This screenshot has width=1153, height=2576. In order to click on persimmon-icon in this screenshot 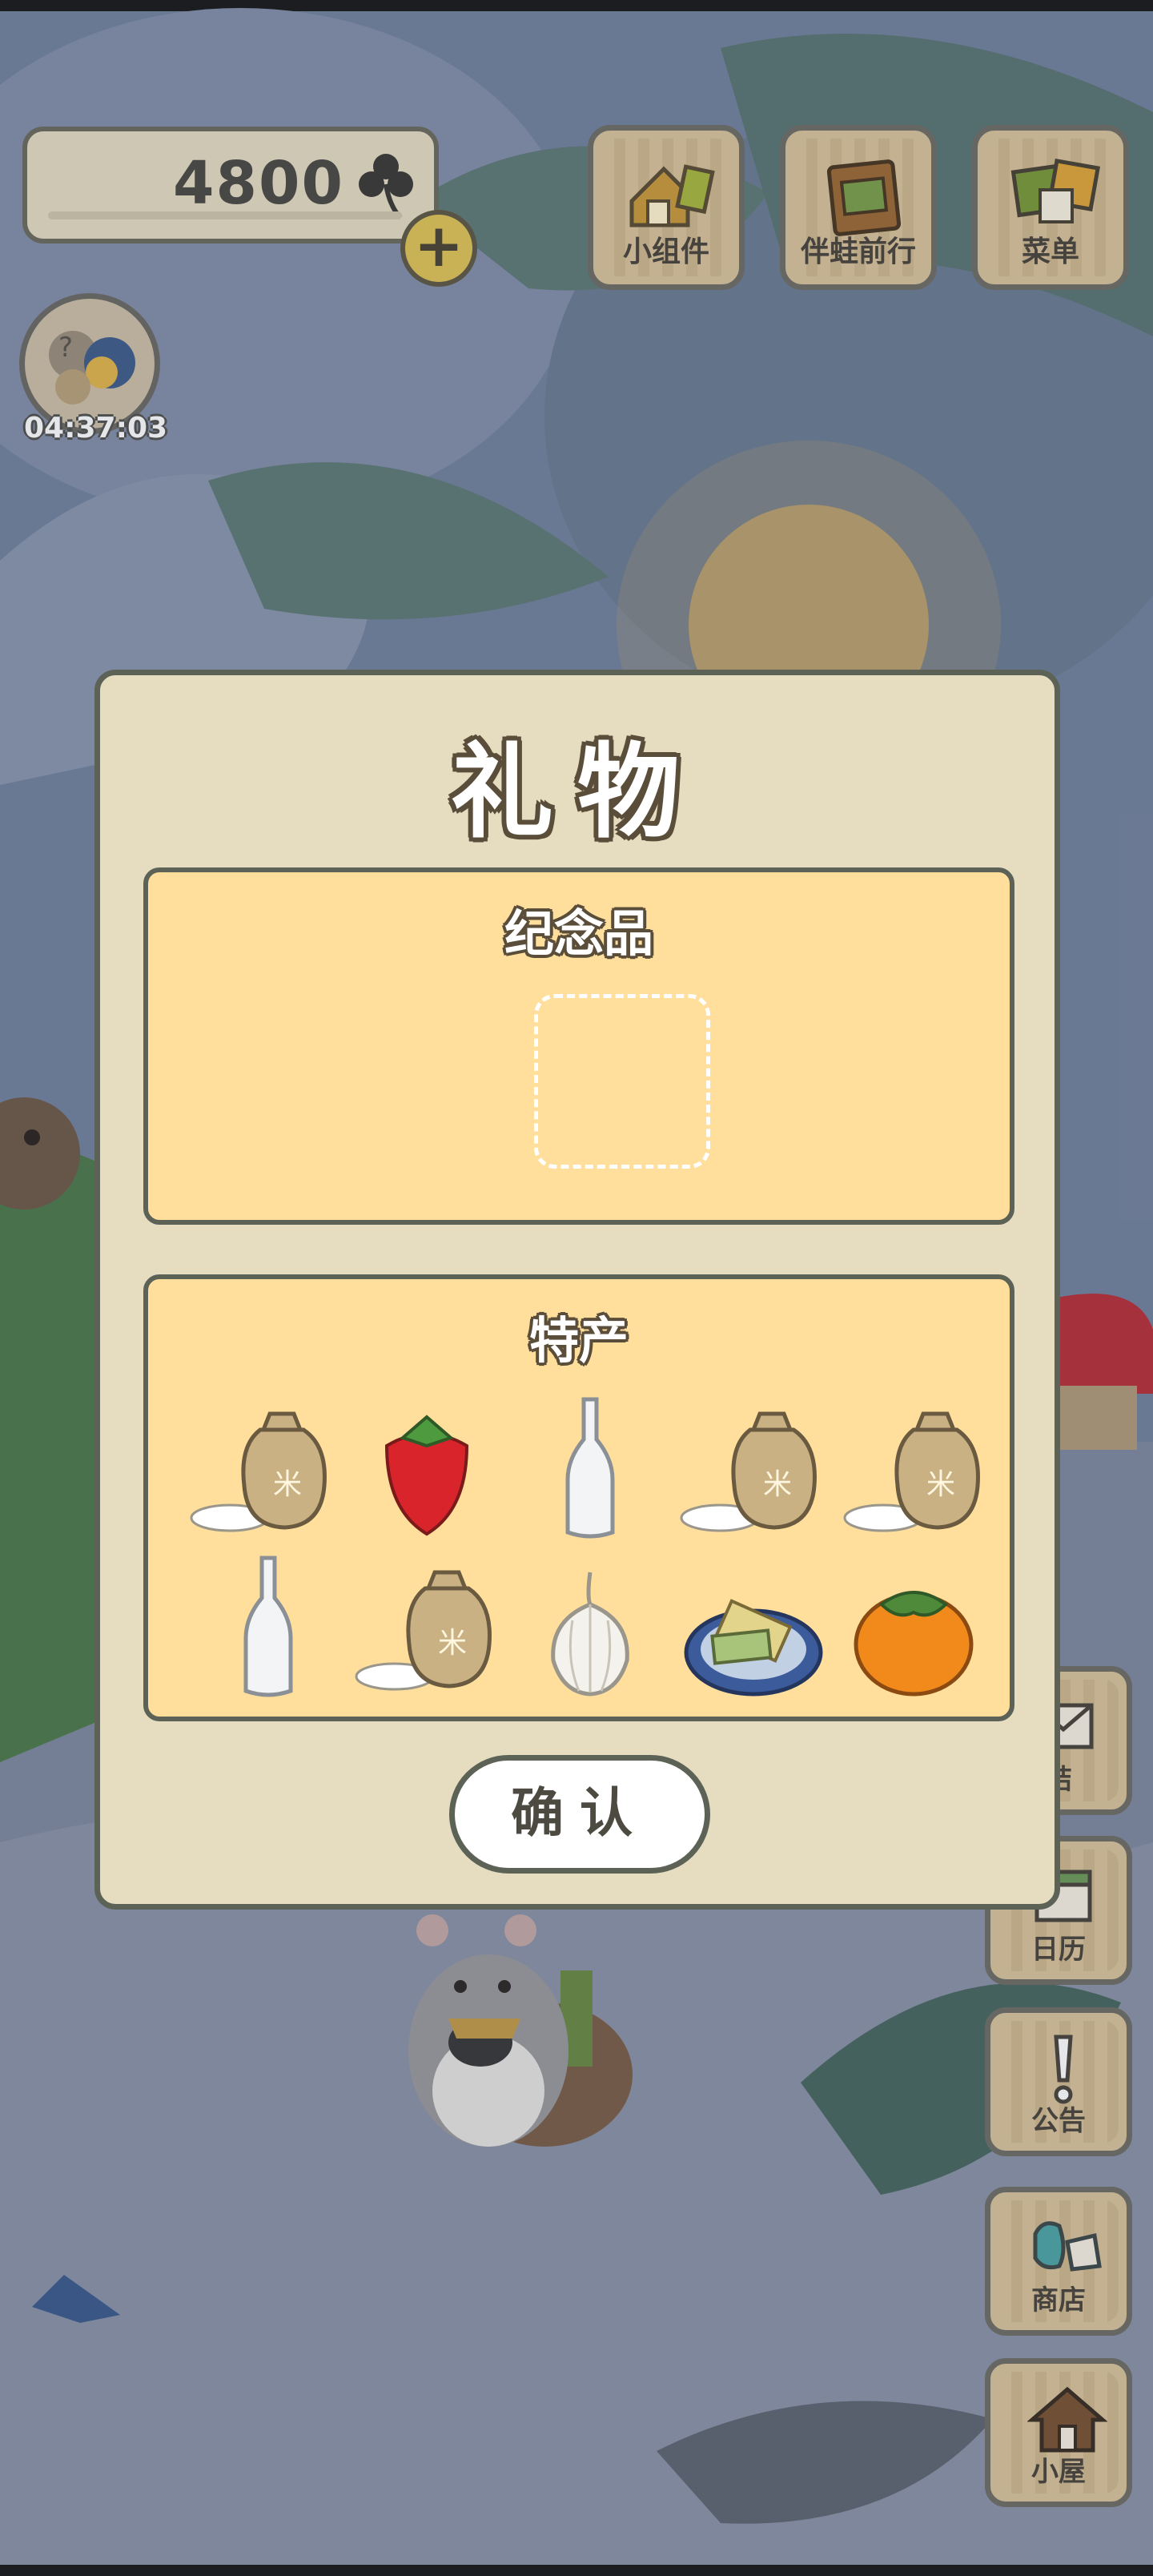, I will do `click(914, 1632)`.